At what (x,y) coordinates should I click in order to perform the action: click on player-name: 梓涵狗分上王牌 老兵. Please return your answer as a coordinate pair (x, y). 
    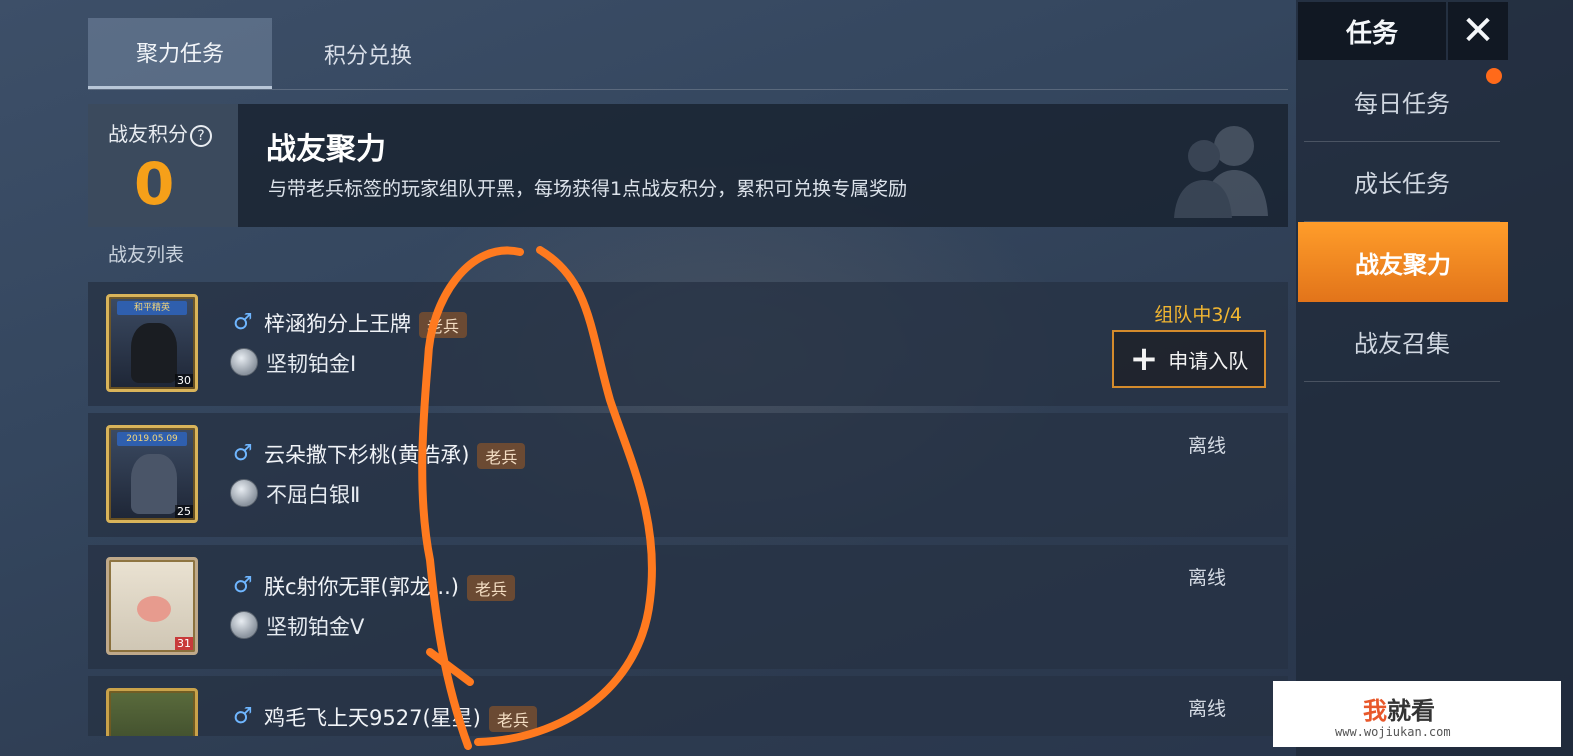
    Looking at the image, I should click on (366, 323).